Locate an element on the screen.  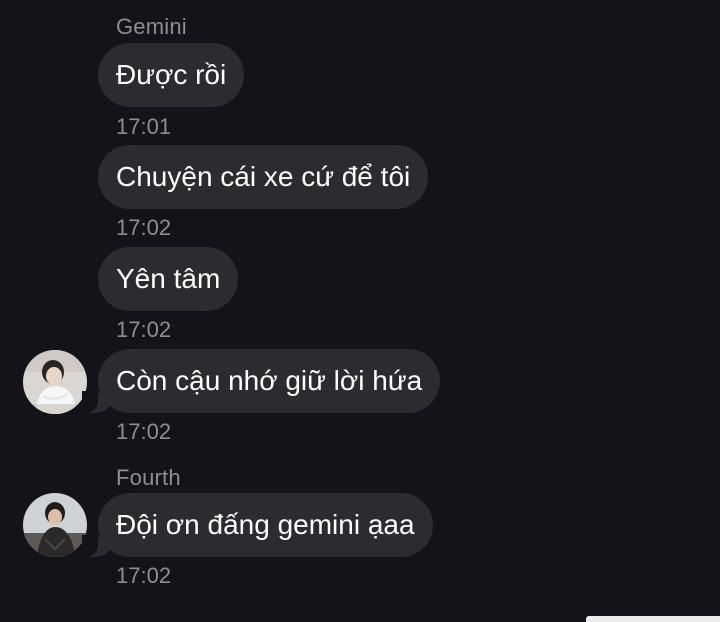
message-bubble: Được rồi is located at coordinates (171, 75).